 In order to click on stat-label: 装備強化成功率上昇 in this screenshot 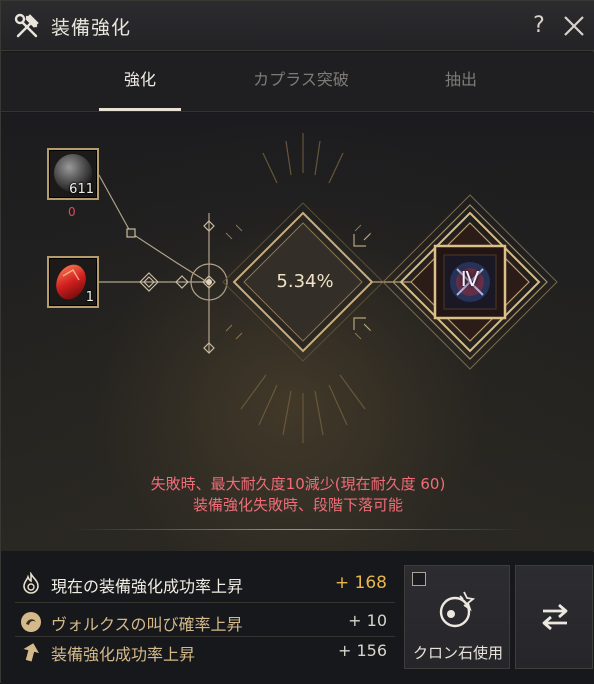, I will do `click(123, 654)`.